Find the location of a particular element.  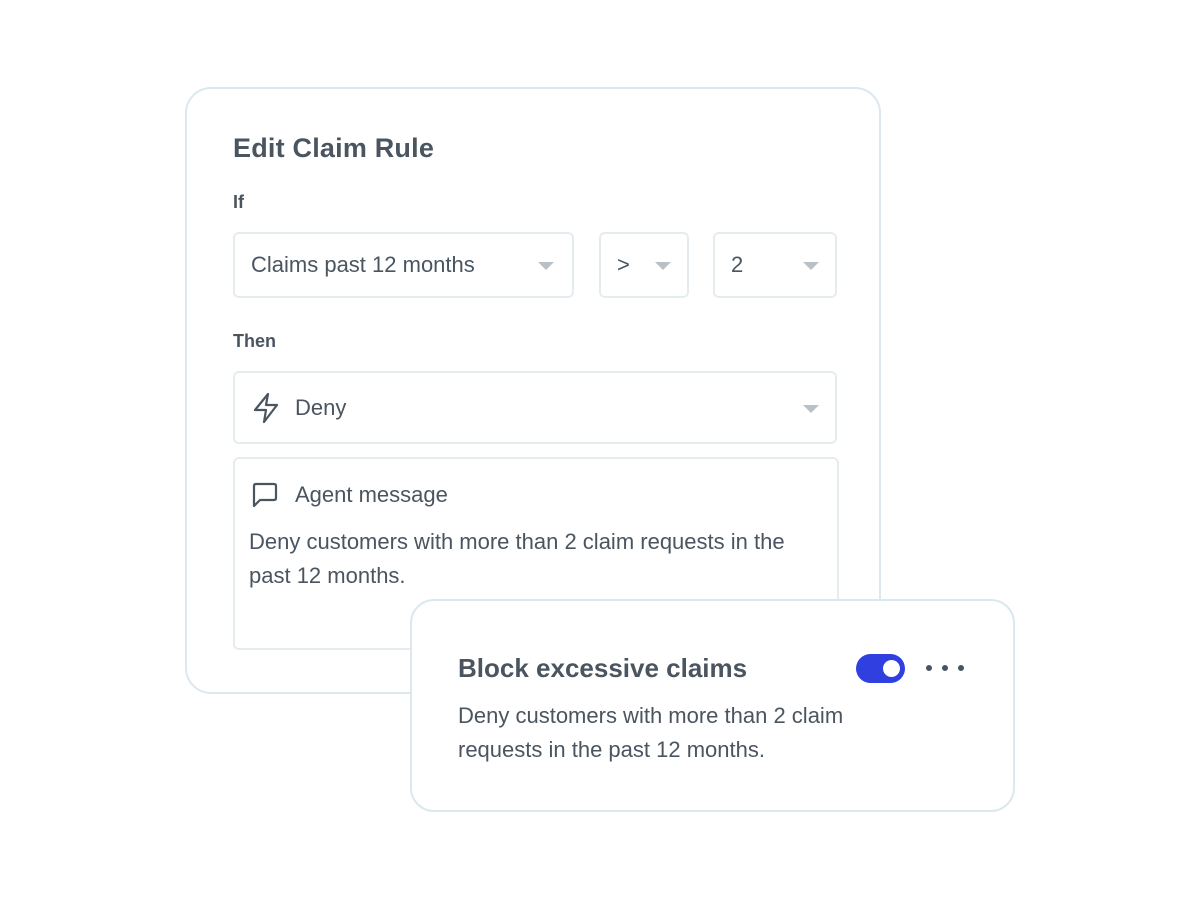

agent-message-label: Agent message is located at coordinates (371, 494).